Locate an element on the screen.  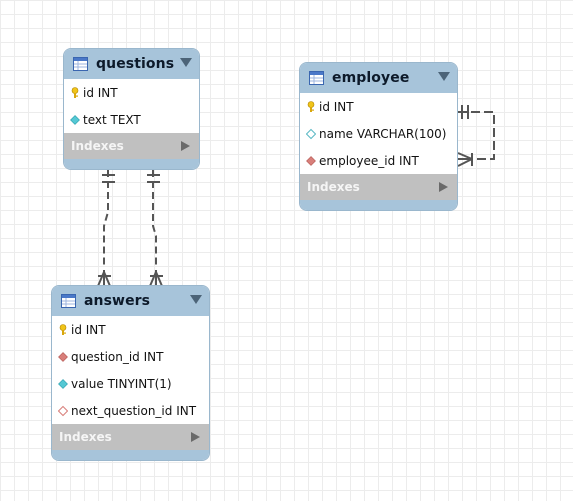
table-header: employee is located at coordinates (378, 78).